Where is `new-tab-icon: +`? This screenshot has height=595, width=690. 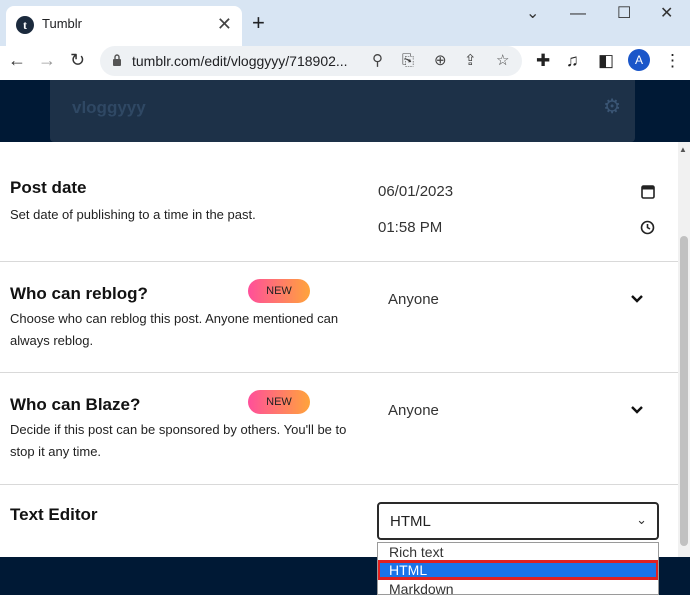
new-tab-icon: + is located at coordinates (258, 23).